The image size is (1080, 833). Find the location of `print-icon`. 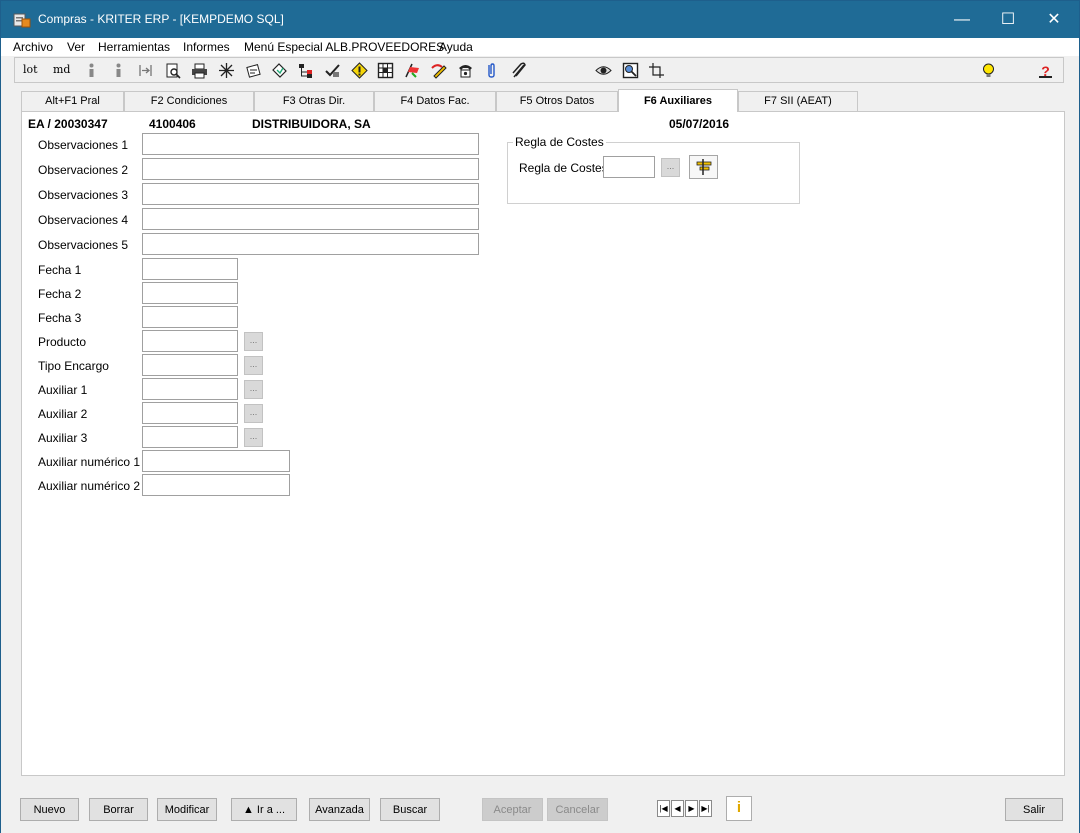

print-icon is located at coordinates (199, 70).